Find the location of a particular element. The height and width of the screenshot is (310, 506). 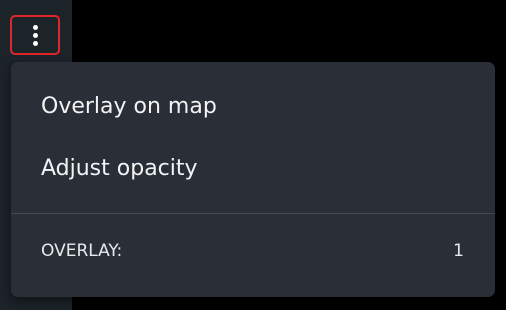

menu-divider is located at coordinates (253, 213).